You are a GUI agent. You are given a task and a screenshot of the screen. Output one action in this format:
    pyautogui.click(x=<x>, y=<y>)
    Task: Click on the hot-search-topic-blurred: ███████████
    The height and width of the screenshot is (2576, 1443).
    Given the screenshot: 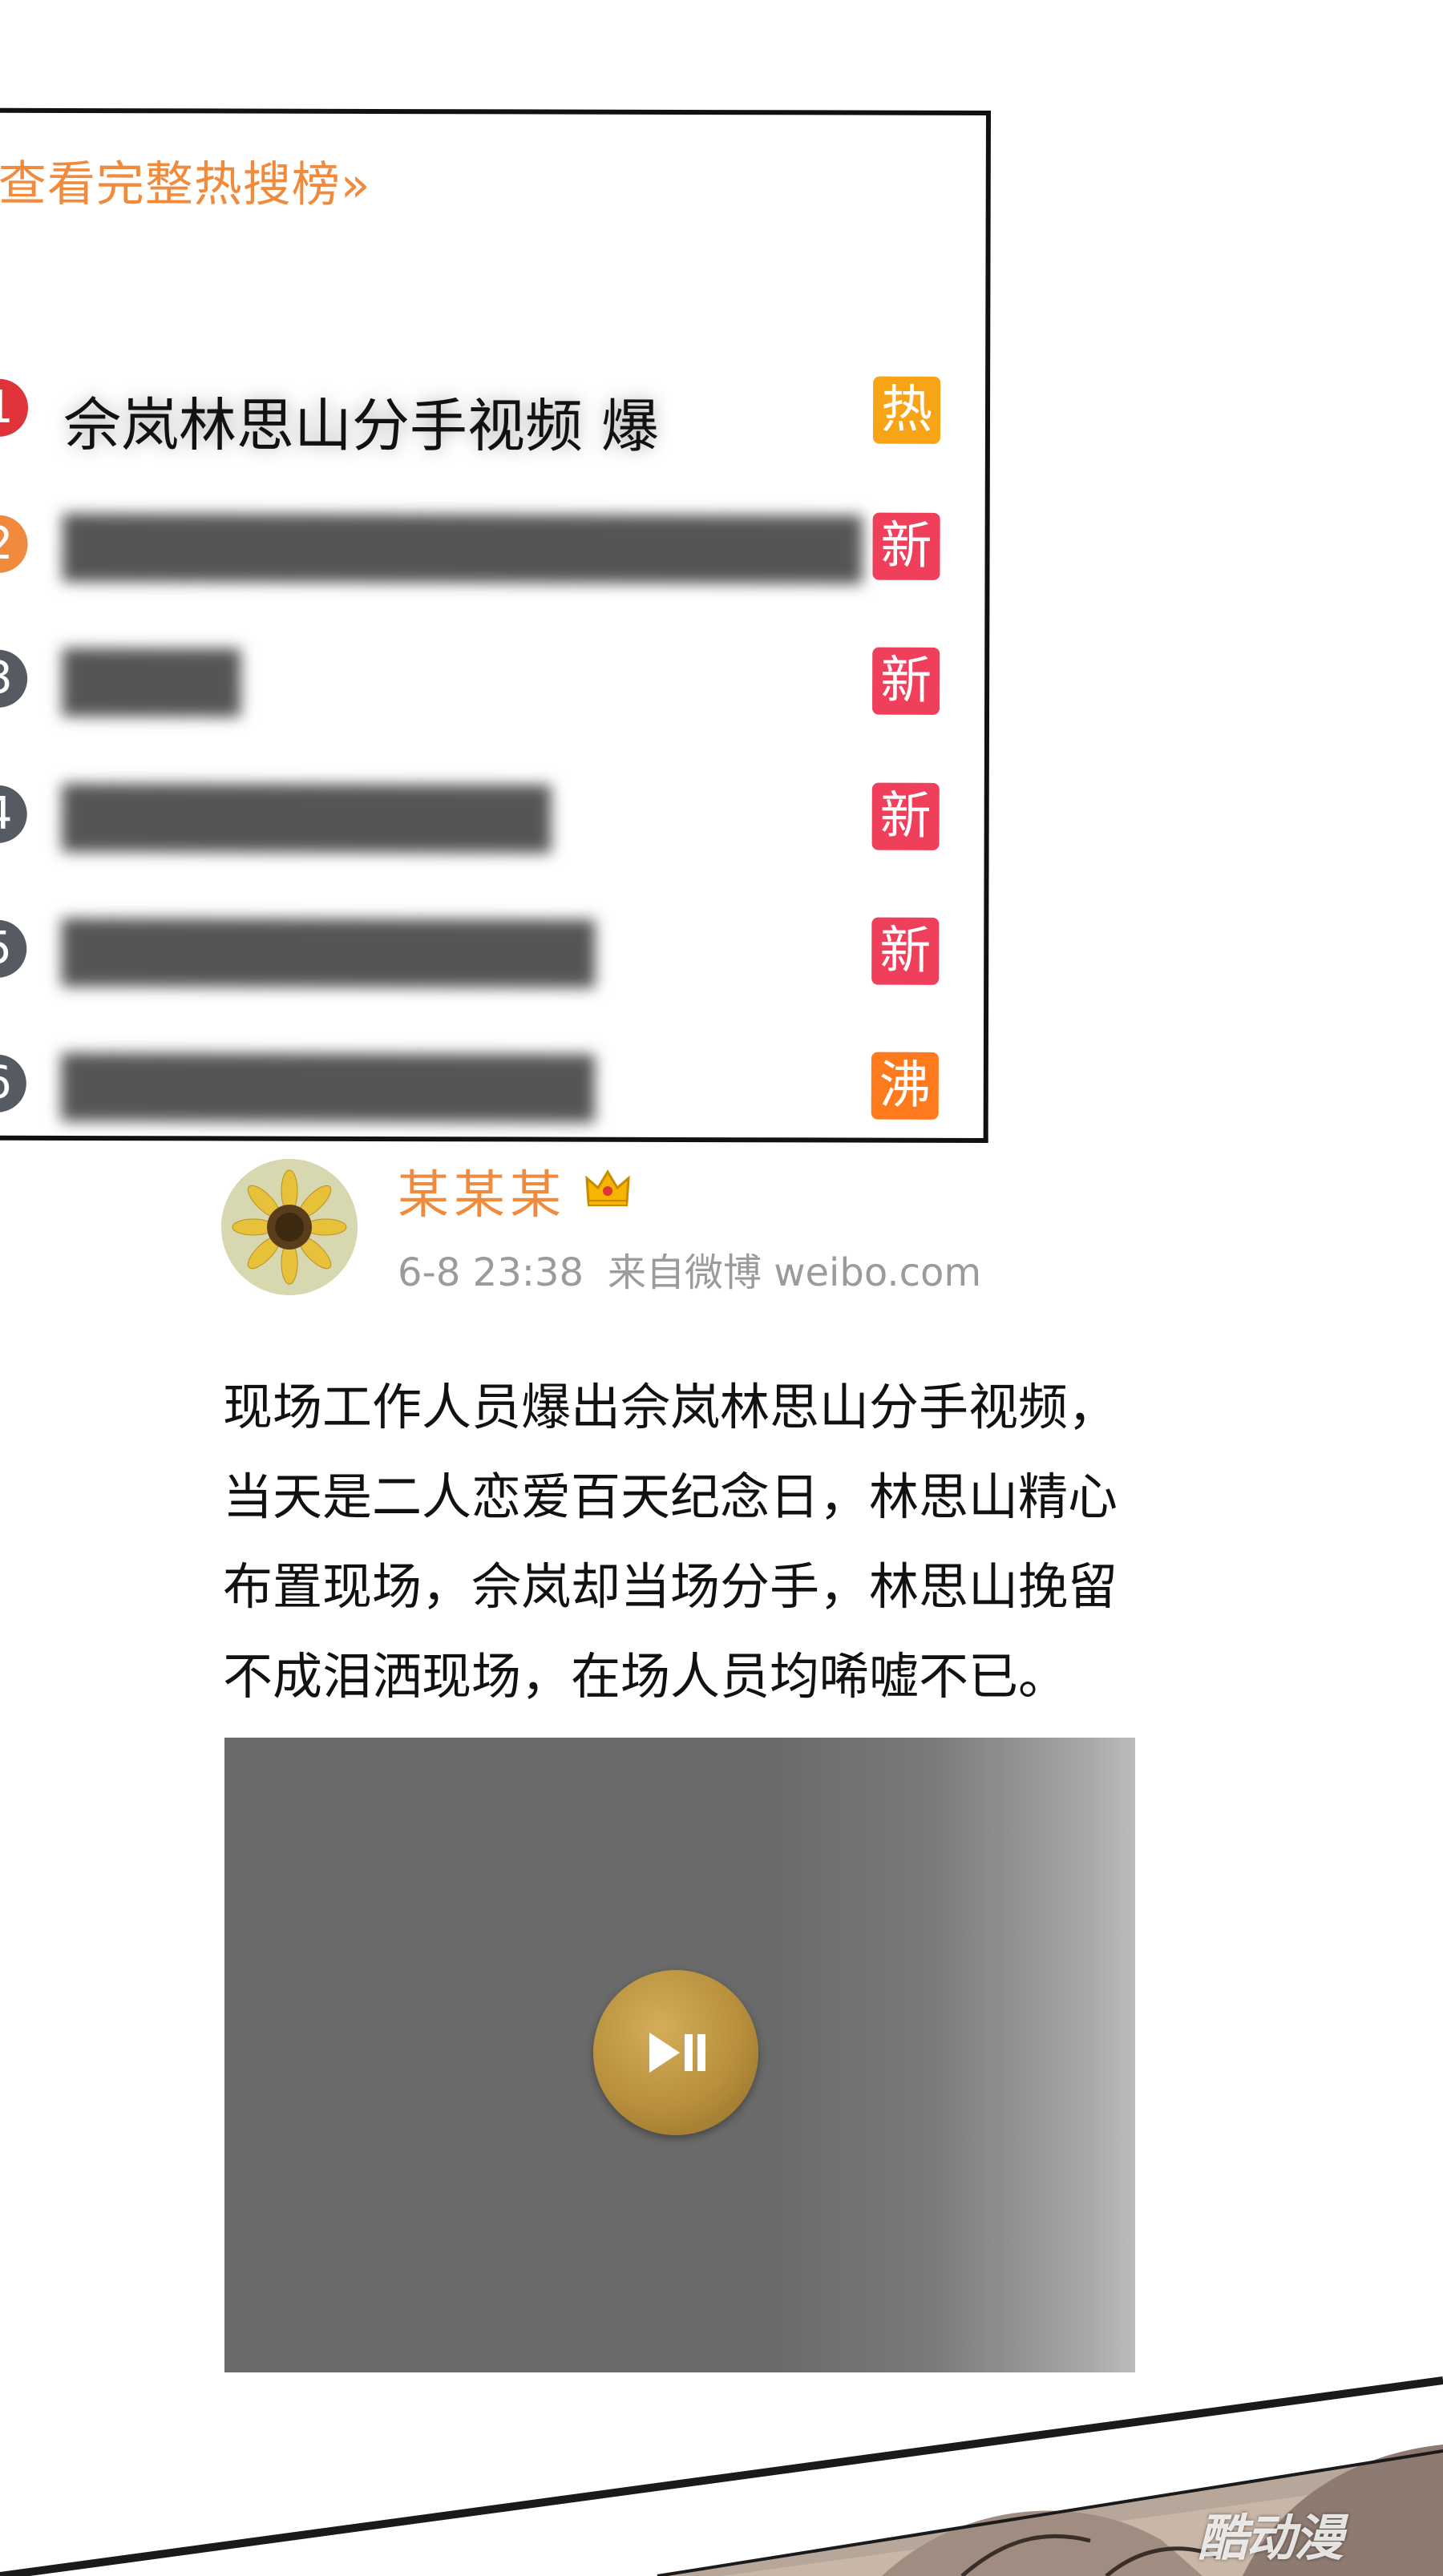 What is the action you would take?
    pyautogui.click(x=306, y=818)
    